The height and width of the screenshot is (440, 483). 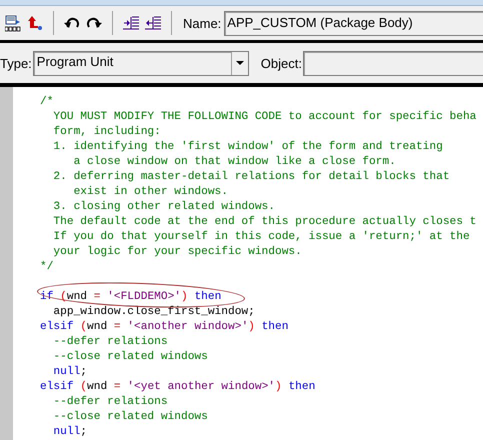 I want to click on redo-icon, so click(x=94, y=23).